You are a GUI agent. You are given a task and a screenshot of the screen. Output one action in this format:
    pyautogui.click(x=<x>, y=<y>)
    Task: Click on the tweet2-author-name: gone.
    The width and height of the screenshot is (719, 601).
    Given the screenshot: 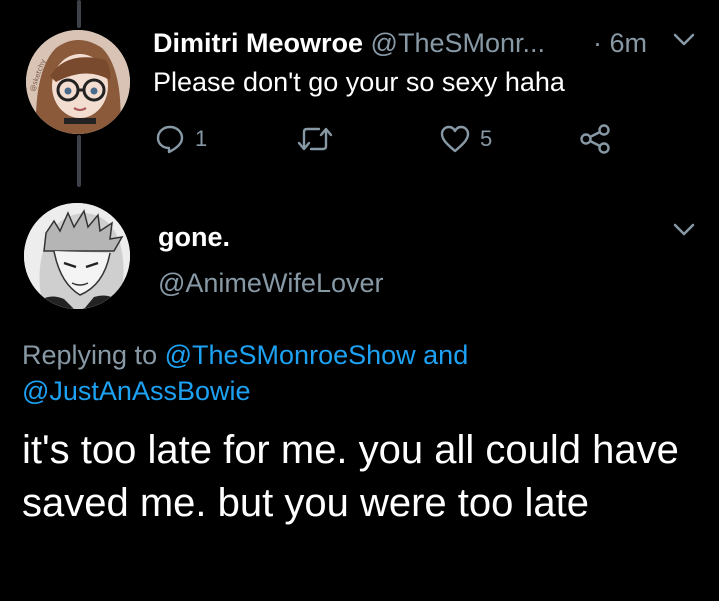 What is the action you would take?
    pyautogui.click(x=194, y=237)
    